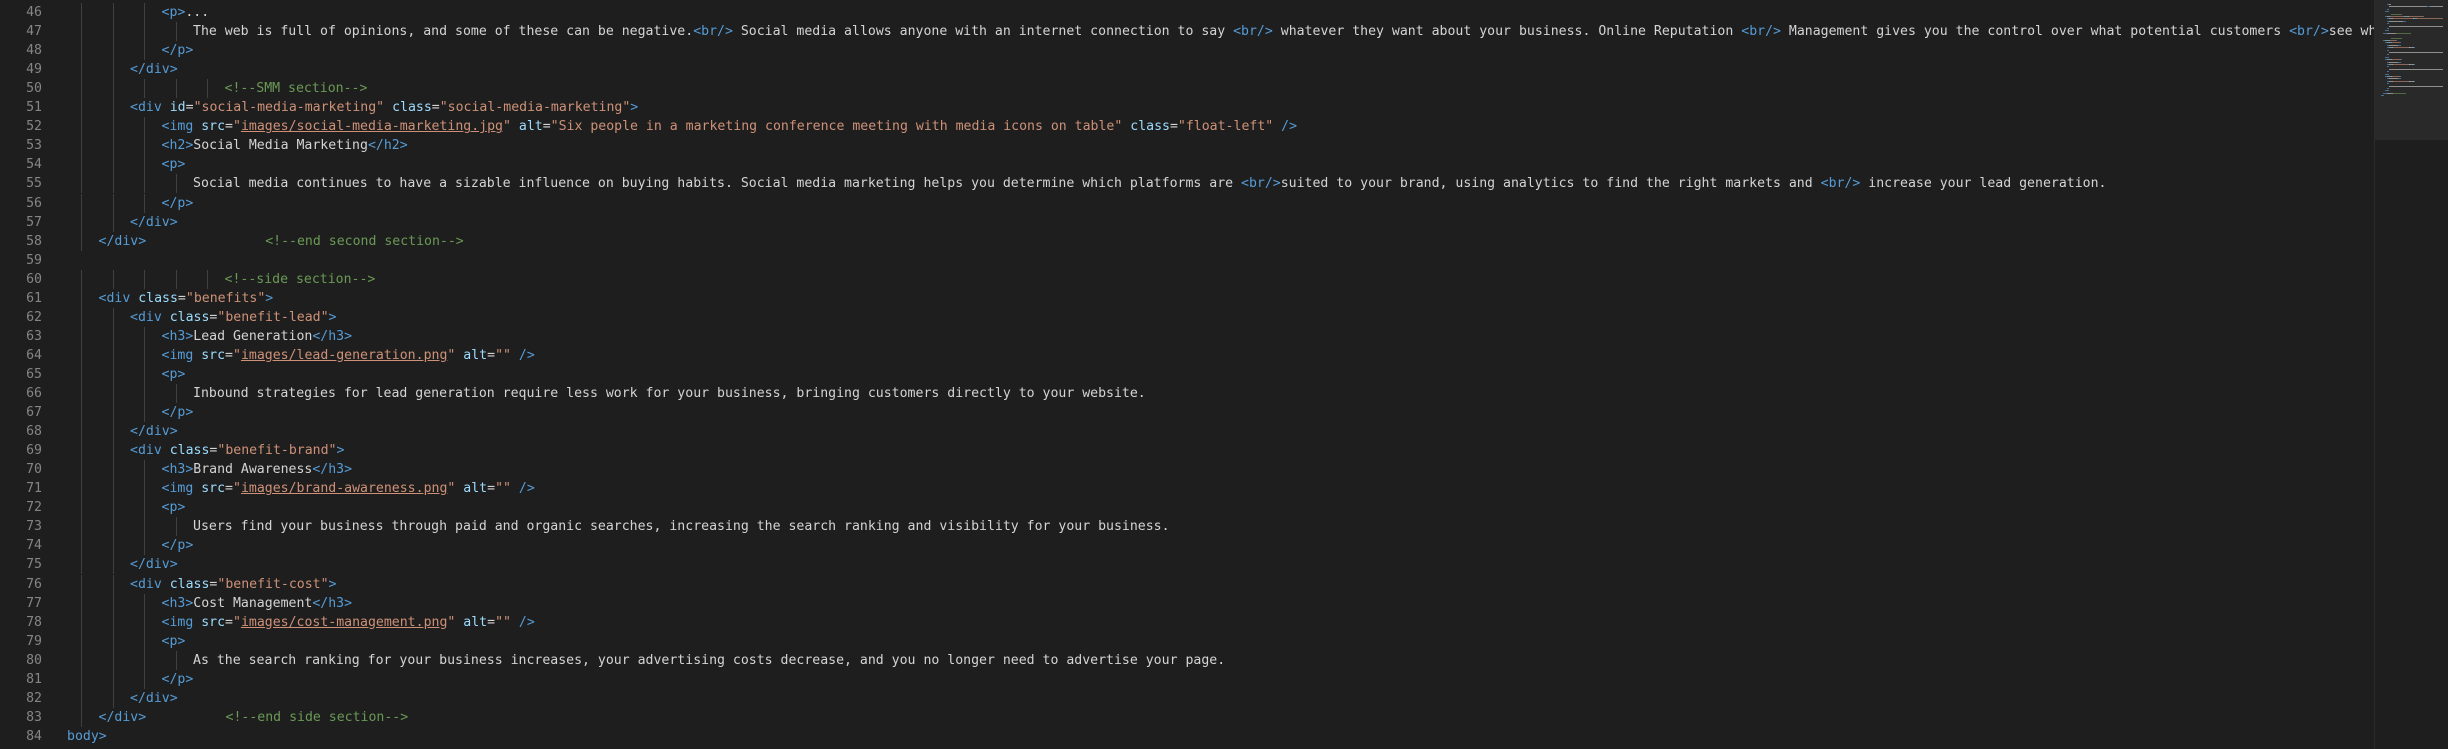 This screenshot has height=749, width=2448. What do you see at coordinates (1187, 546) in the screenshot?
I see `code-line: 74 </p>` at bounding box center [1187, 546].